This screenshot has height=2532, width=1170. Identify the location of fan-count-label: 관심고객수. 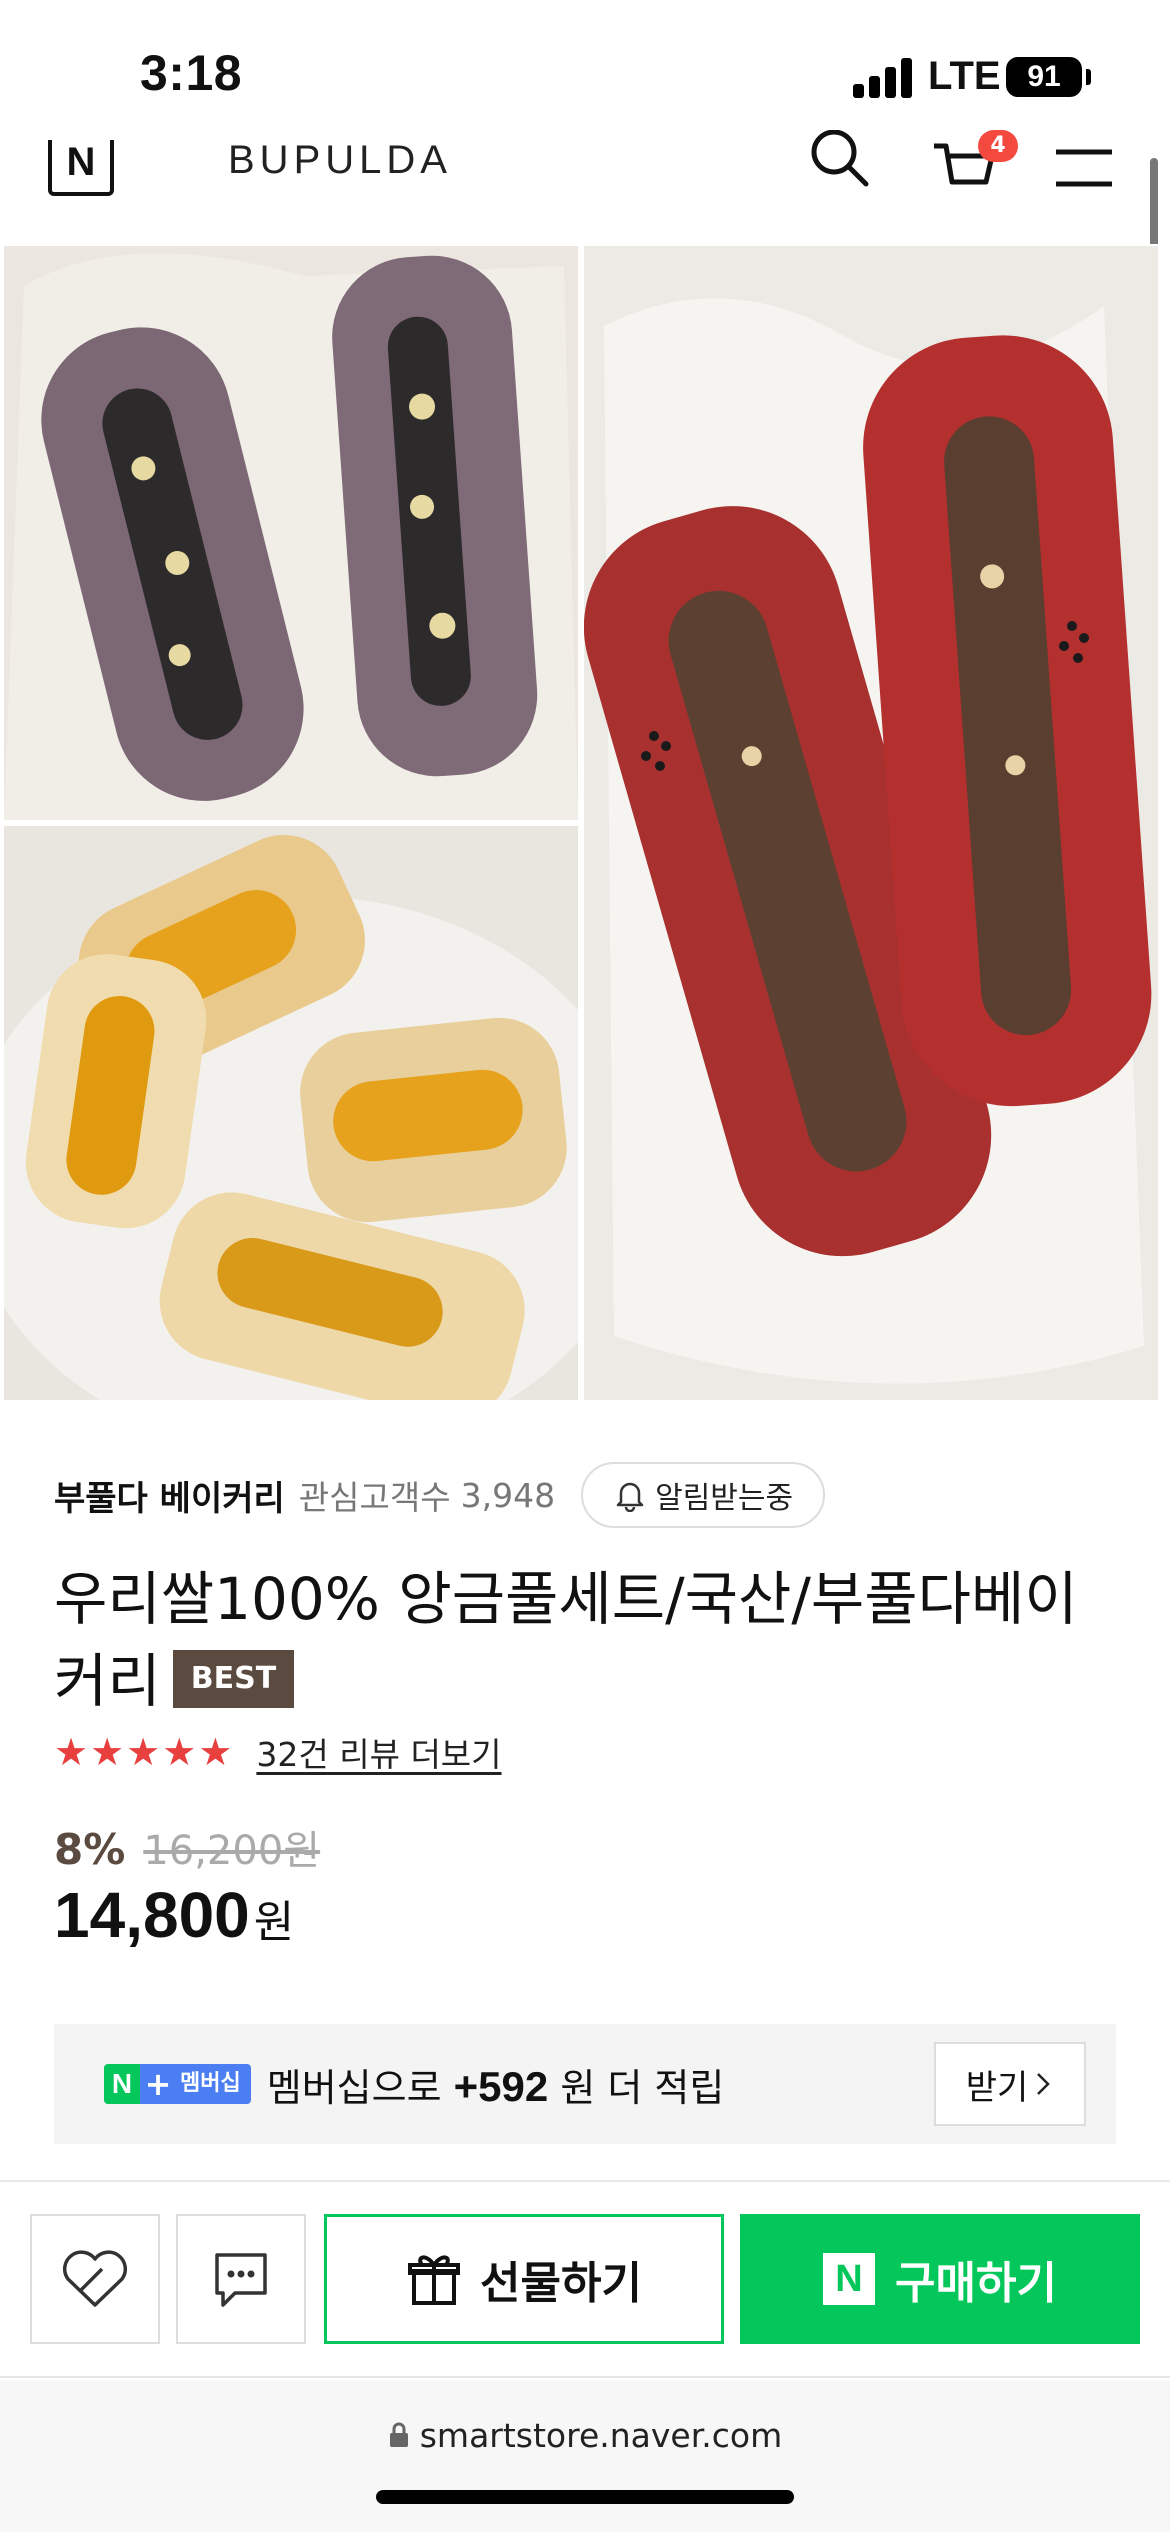
(374, 1497).